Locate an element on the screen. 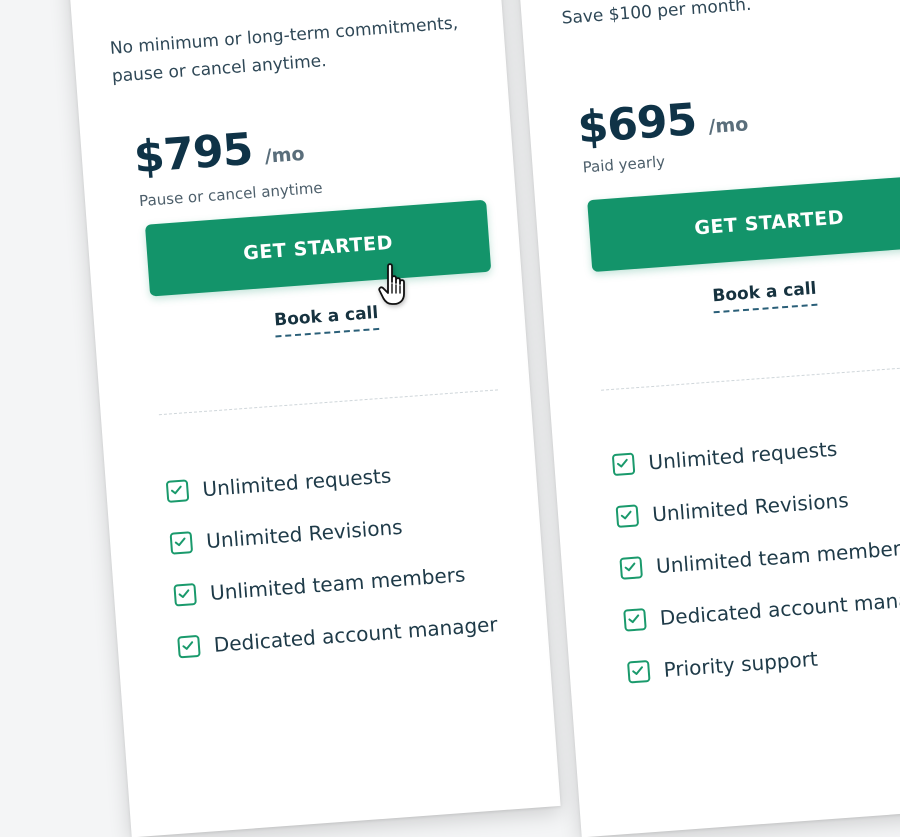 The image size is (900, 837). price-note: Paid yearly is located at coordinates (624, 164).